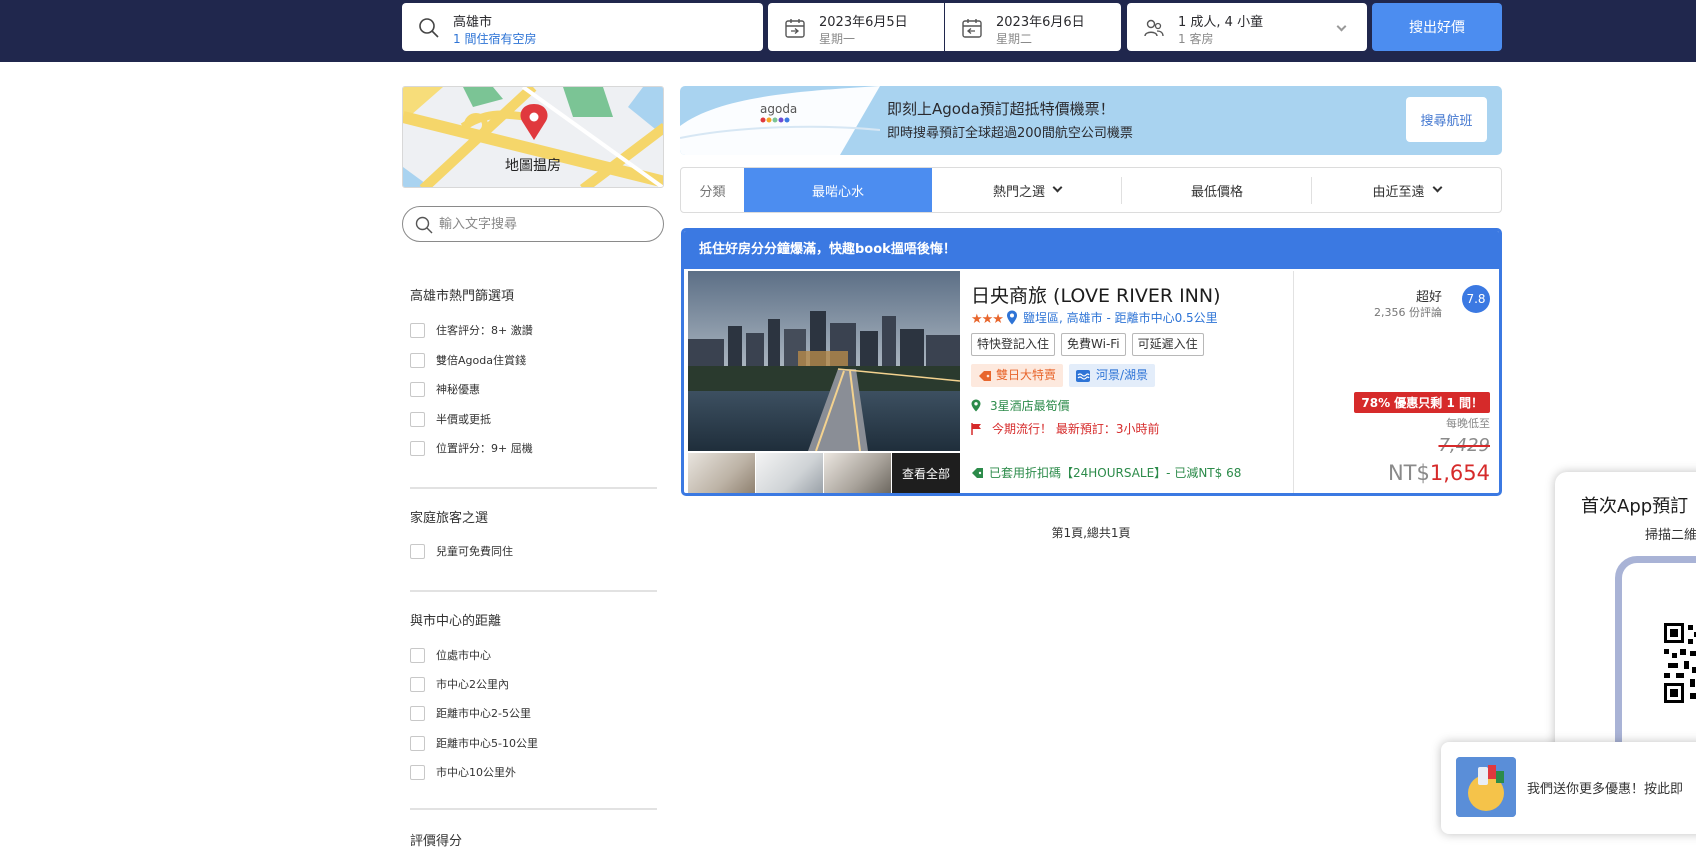 The width and height of the screenshot is (1696, 848). What do you see at coordinates (1422, 402) in the screenshot?
I see `discount-badge: 78% 優惠只剩 1 間！` at bounding box center [1422, 402].